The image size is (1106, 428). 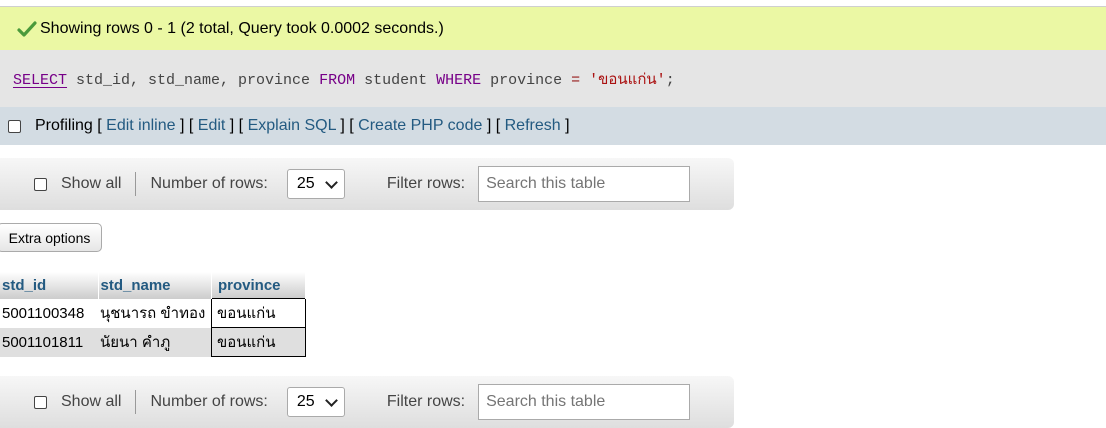 What do you see at coordinates (493, 125) in the screenshot?
I see `bracket-sep-4: ] [` at bounding box center [493, 125].